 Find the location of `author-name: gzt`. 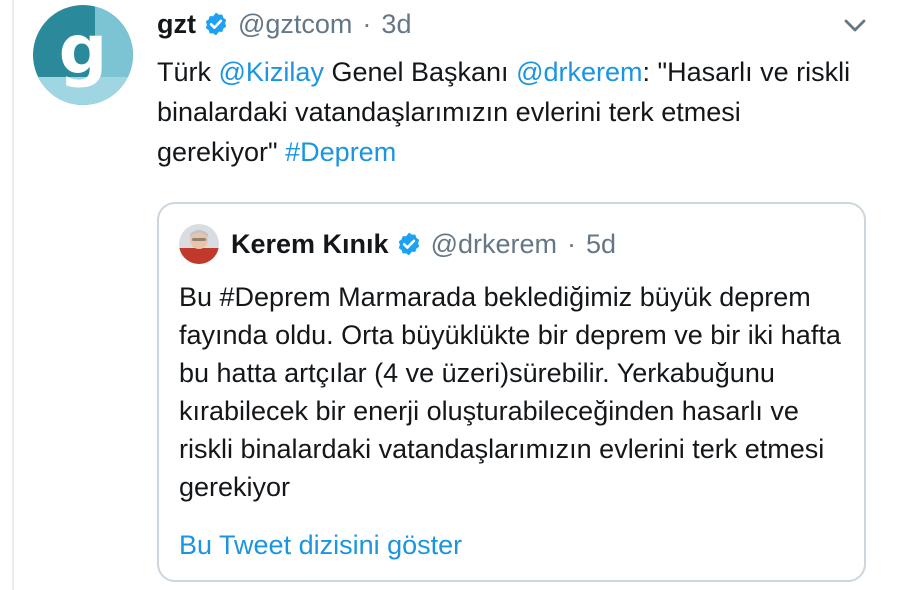

author-name: gzt is located at coordinates (176, 24).